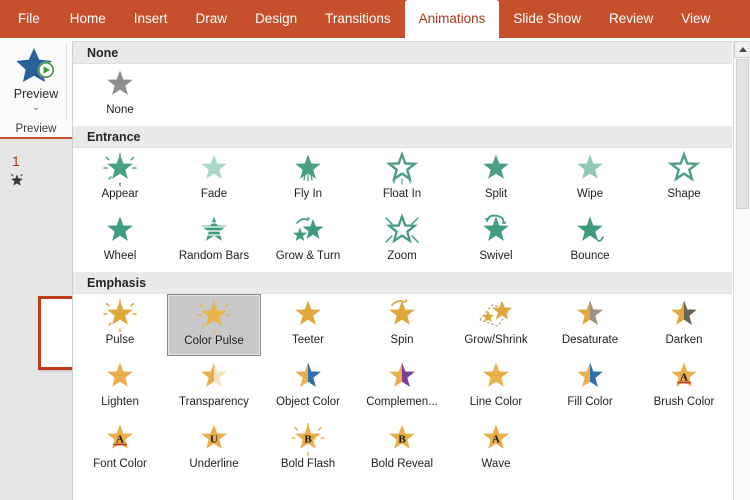 The height and width of the screenshot is (500, 750). Describe the element at coordinates (214, 464) in the screenshot. I see `anim-underline-label: Underline` at that location.